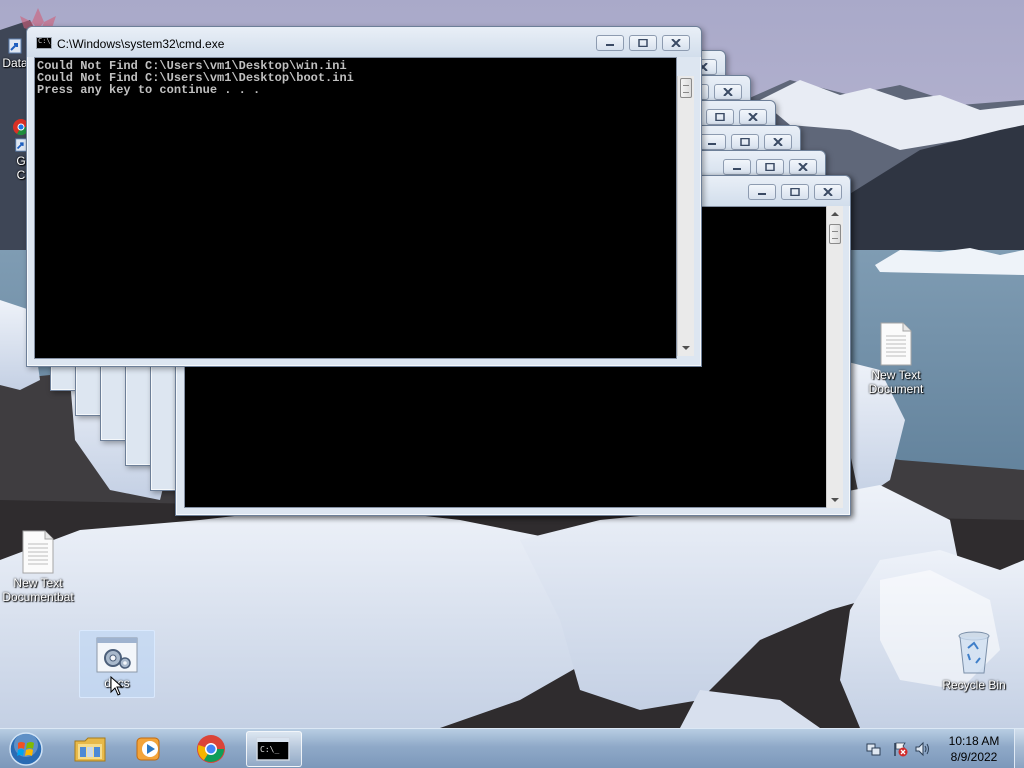  I want to click on desktop-icon-label: New Text Document, so click(896, 382).